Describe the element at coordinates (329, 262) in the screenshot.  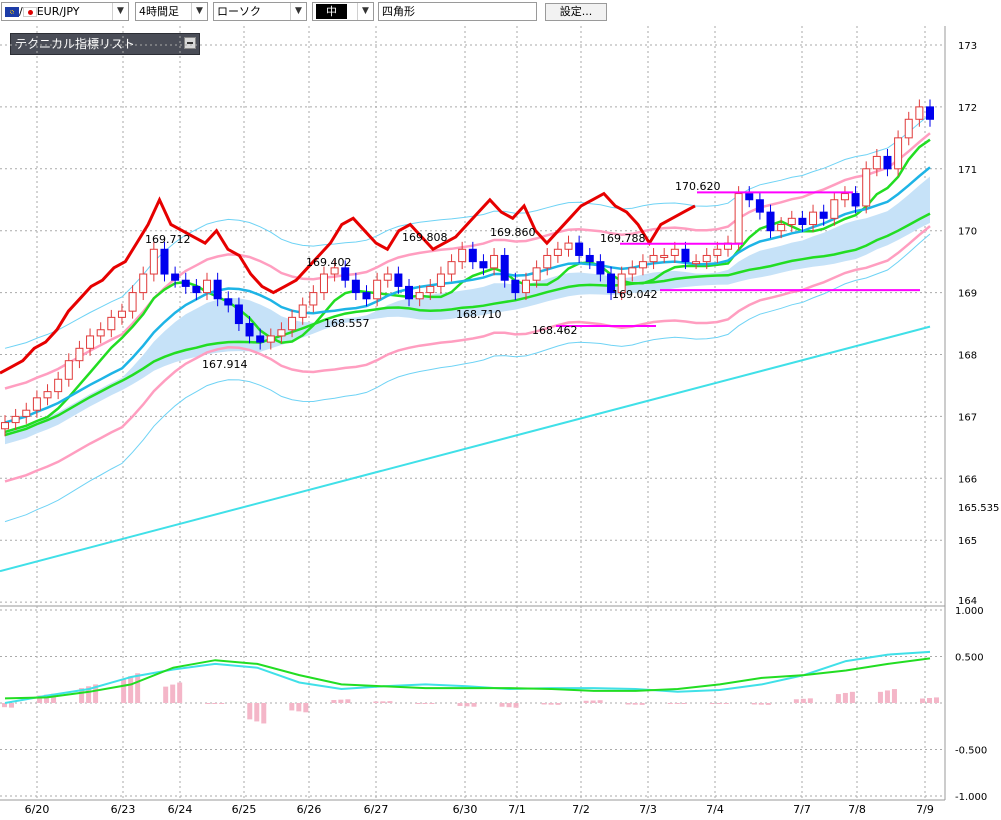
I see `price-annotation: 169.402` at that location.